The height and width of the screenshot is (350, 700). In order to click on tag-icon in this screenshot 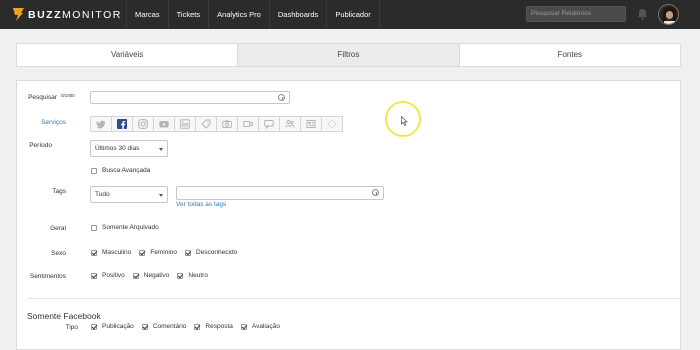, I will do `click(206, 124)`.